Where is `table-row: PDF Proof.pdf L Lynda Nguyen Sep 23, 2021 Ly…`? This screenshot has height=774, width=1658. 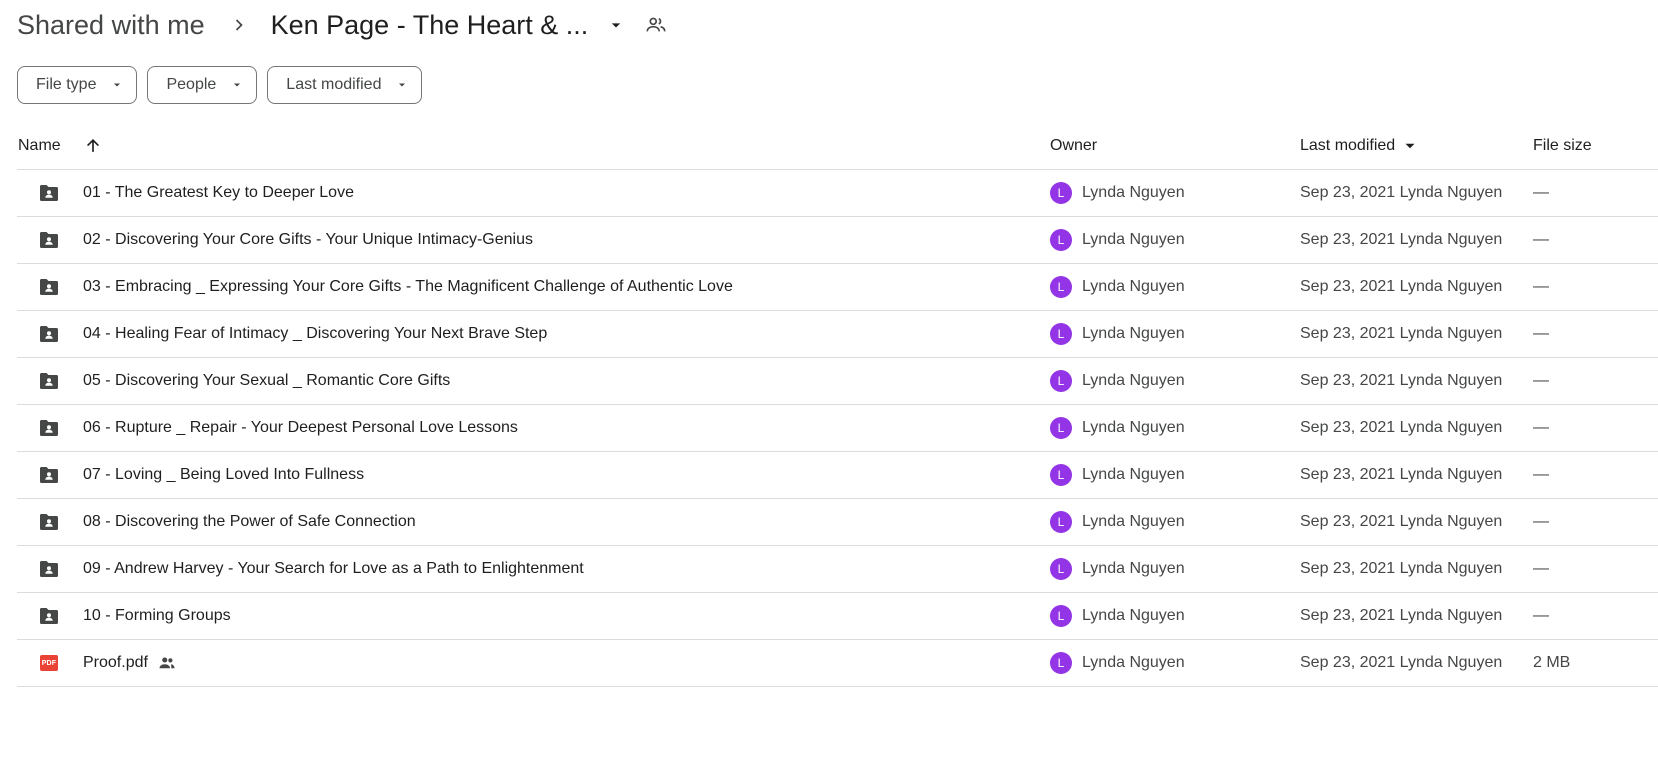 table-row: PDF Proof.pdf L Lynda Nguyen Sep 23, 2021 Ly… is located at coordinates (837, 663).